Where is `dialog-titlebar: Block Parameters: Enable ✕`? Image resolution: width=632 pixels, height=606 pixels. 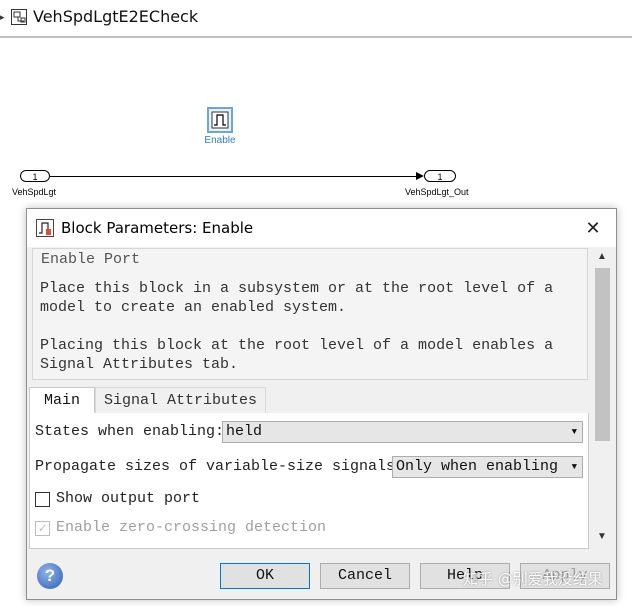 dialog-titlebar: Block Parameters: Enable ✕ is located at coordinates (321, 228).